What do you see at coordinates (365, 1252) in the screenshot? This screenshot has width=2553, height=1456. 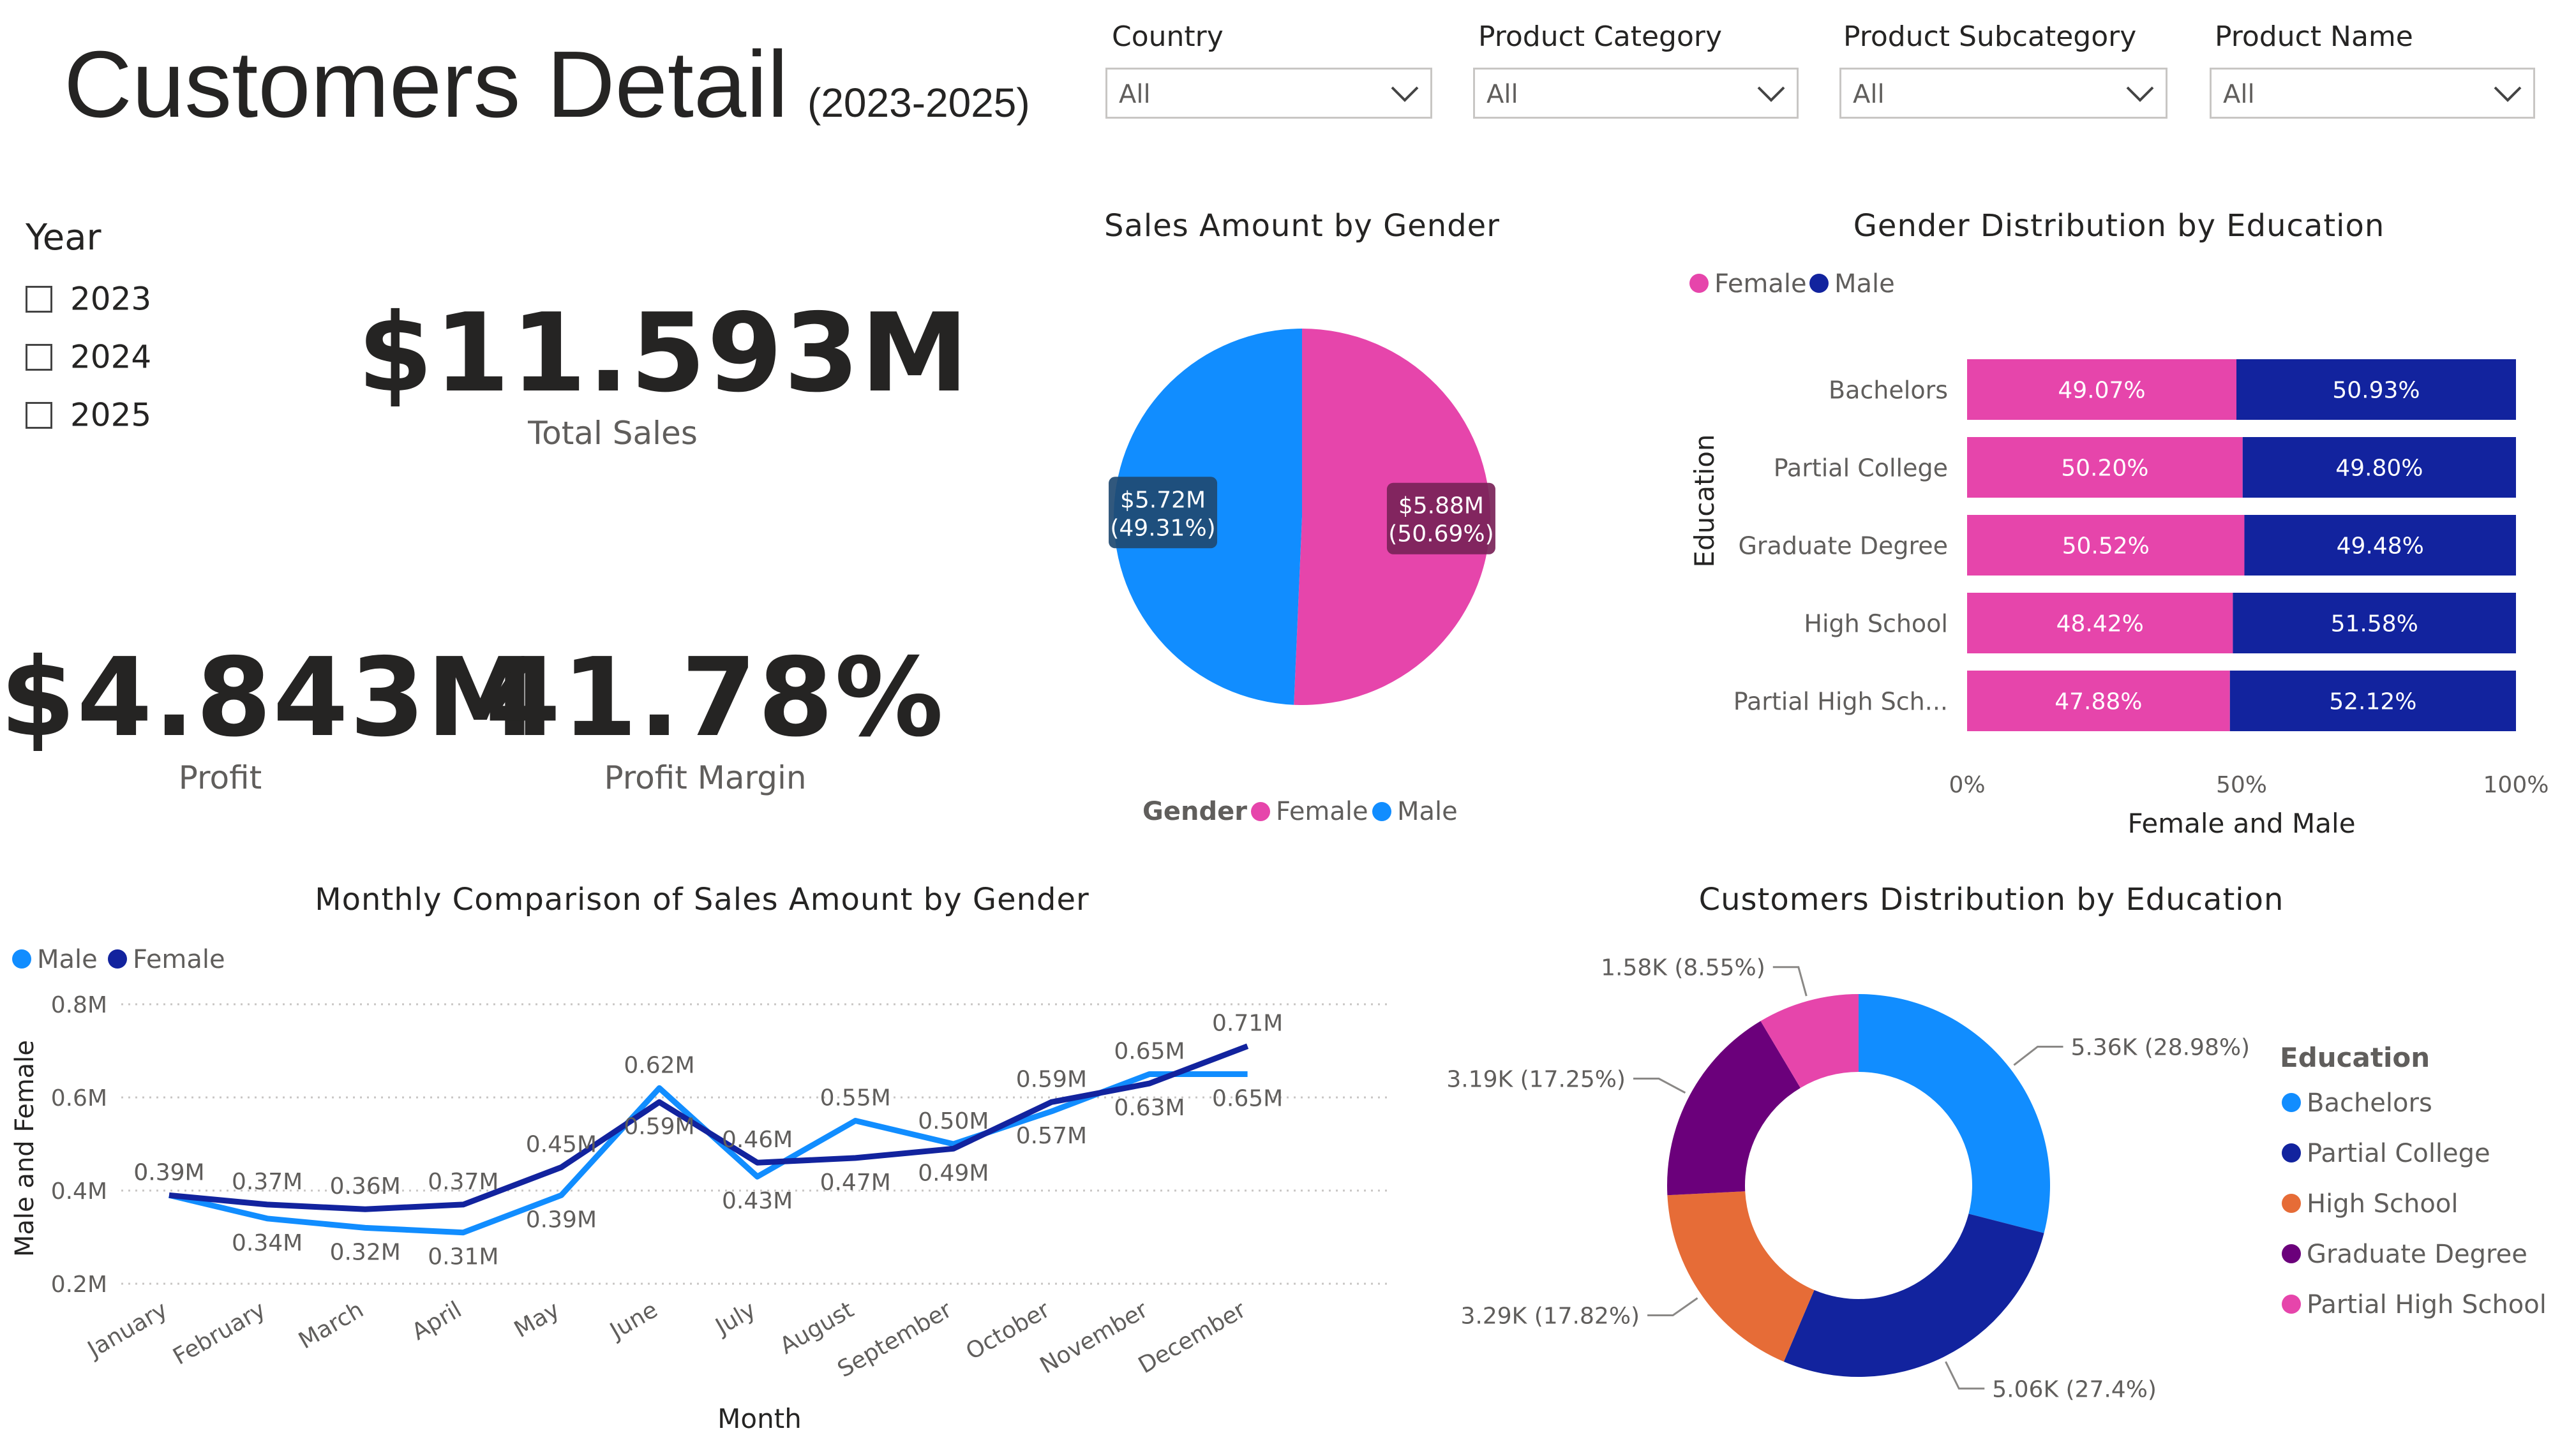 I see `line-data-label: 0.32M` at bounding box center [365, 1252].